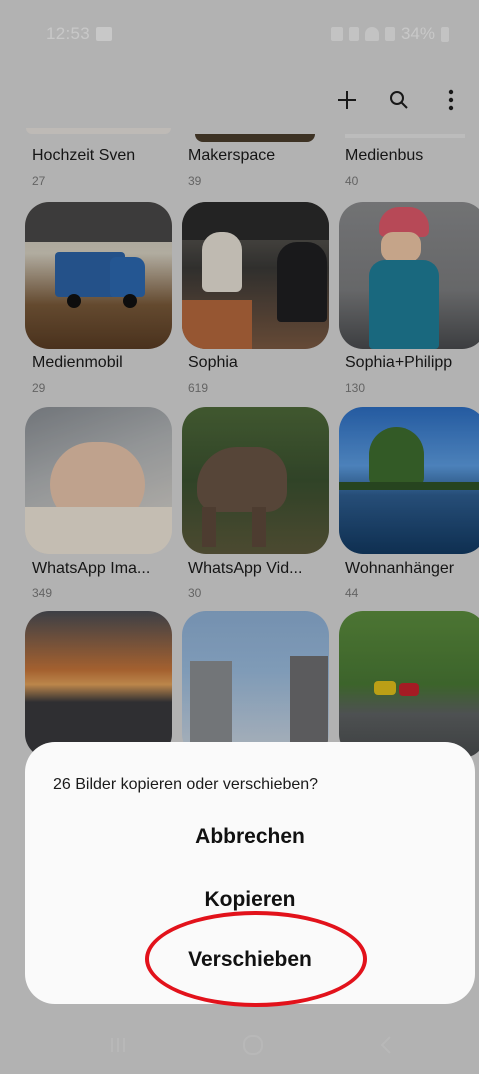 Image resolution: width=479 pixels, height=1074 pixels. I want to click on album-count: 44, so click(352, 593).